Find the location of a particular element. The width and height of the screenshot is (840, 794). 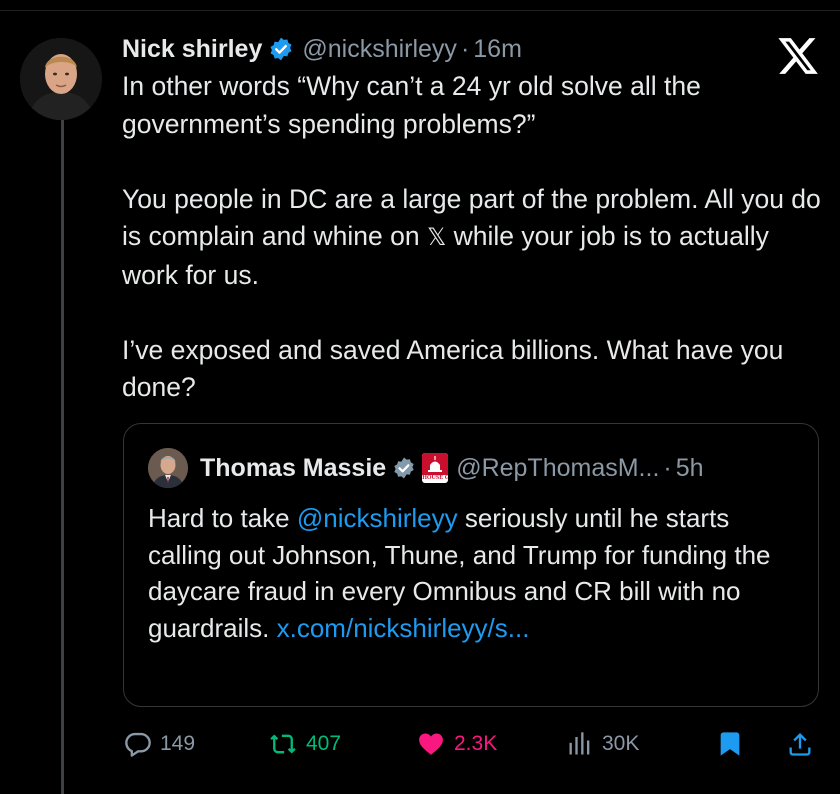

top-divider is located at coordinates (420, 10).